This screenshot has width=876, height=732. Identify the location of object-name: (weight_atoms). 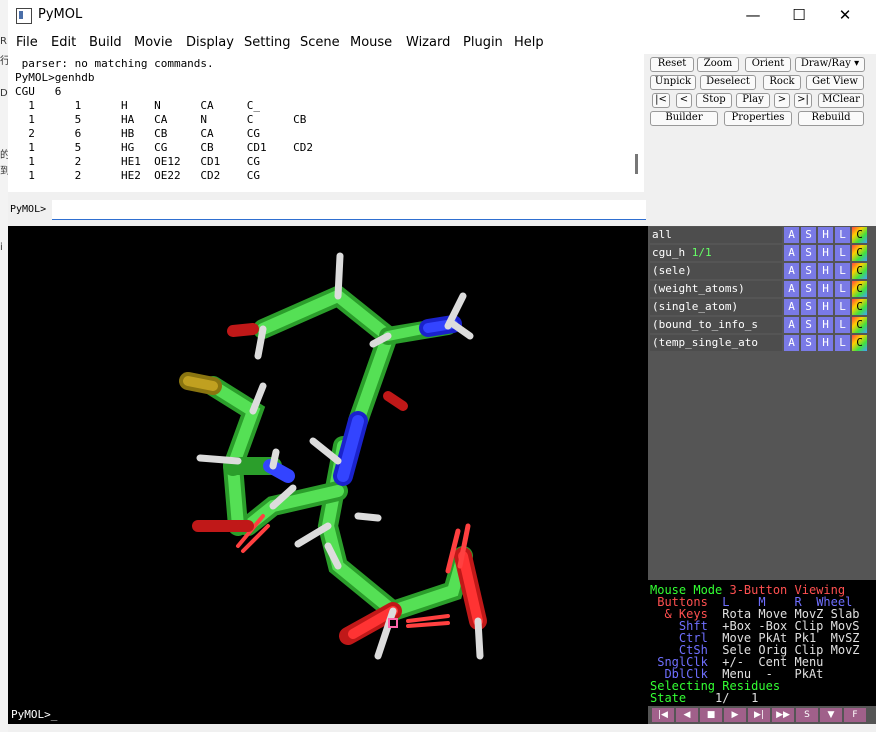
(716, 289).